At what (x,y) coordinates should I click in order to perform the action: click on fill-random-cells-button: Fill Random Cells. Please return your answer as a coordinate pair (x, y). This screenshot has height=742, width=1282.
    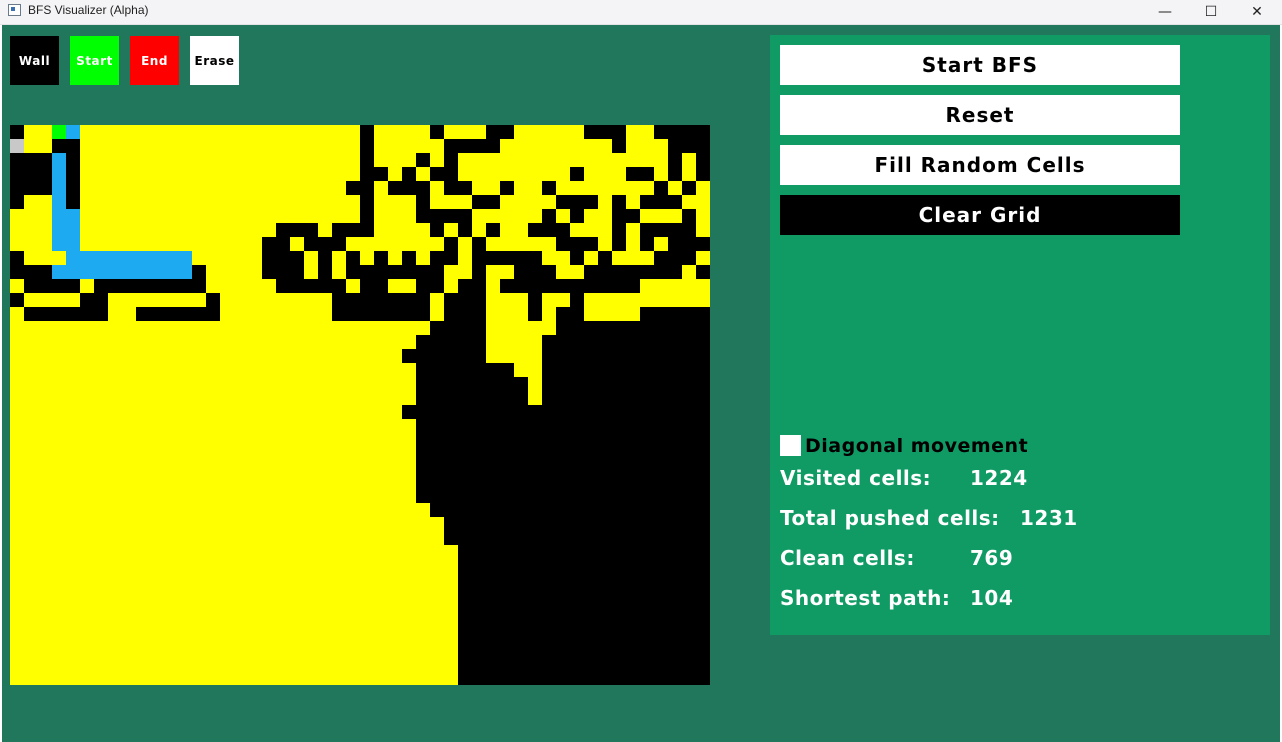
    Looking at the image, I should click on (980, 165).